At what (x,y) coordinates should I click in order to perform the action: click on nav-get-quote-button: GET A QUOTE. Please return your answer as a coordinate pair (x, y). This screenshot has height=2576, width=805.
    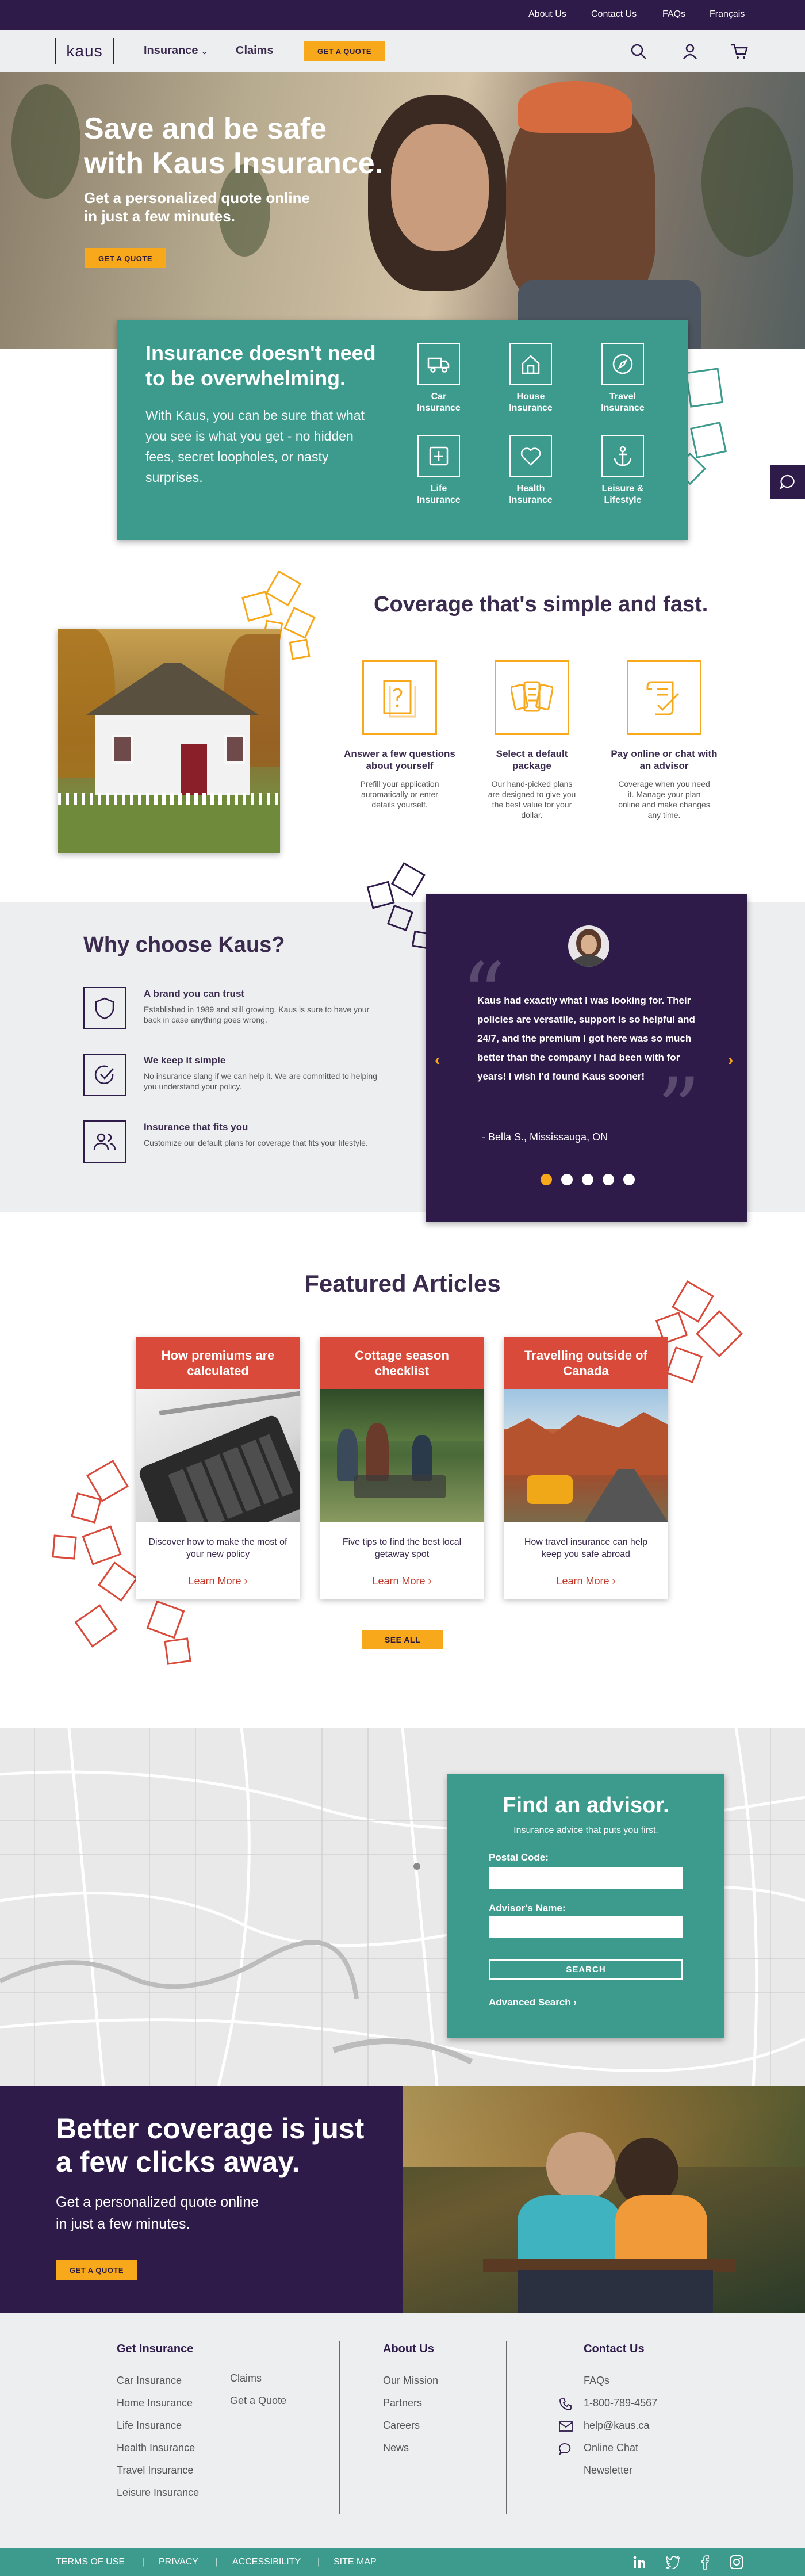
    Looking at the image, I should click on (344, 51).